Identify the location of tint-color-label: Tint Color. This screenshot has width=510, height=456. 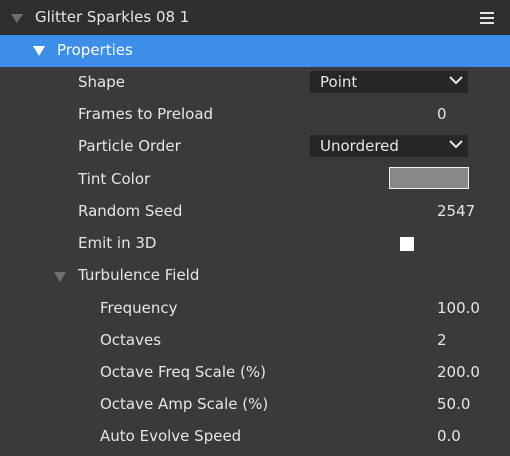
(114, 179).